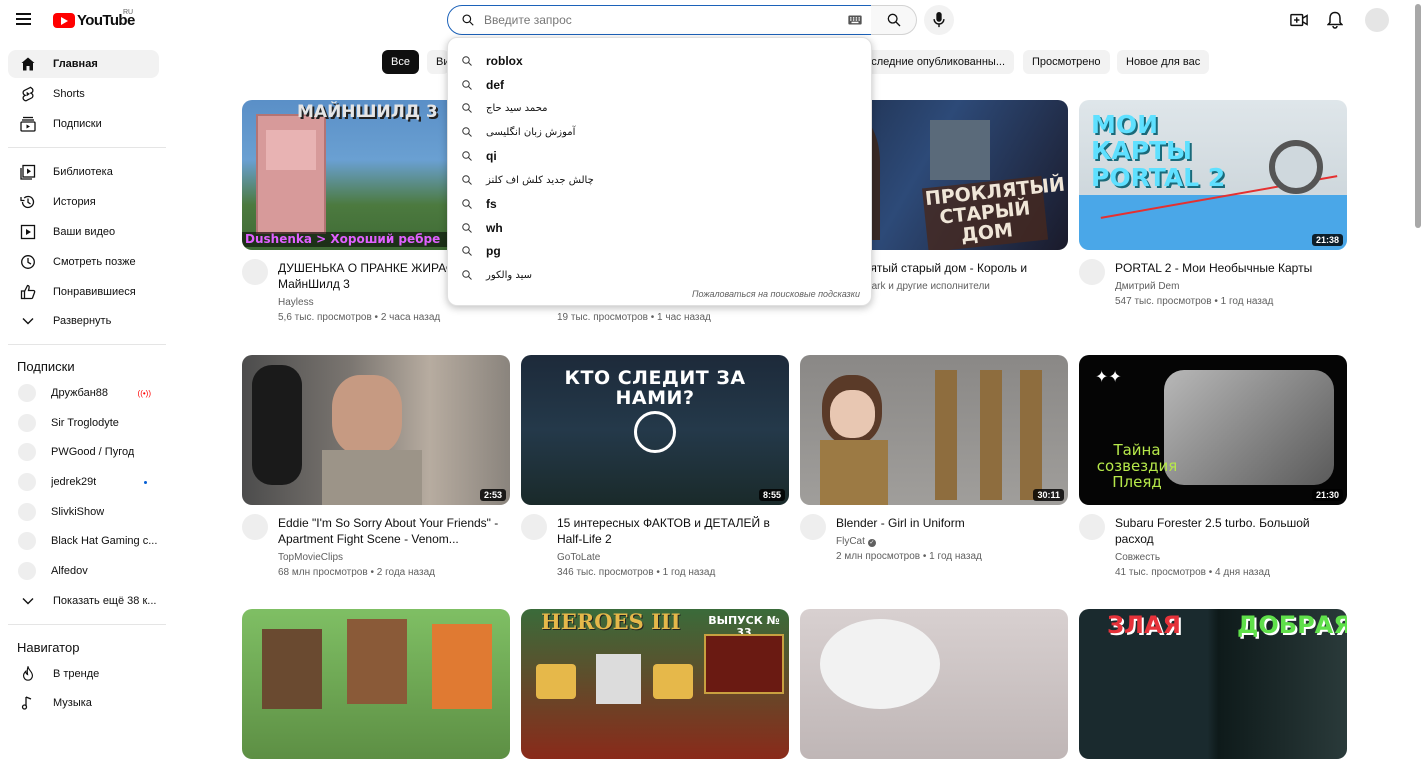  Describe the element at coordinates (1418, 116) in the screenshot. I see `scrollbar-thumb` at that location.